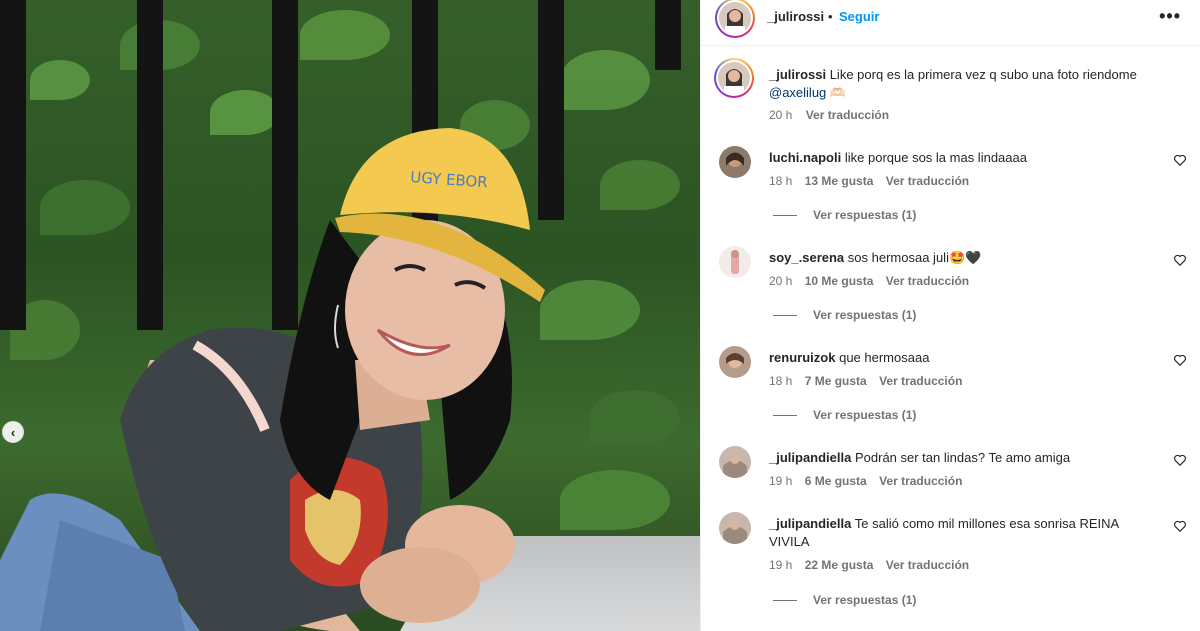 The image size is (1200, 631). What do you see at coordinates (802, 357) in the screenshot?
I see `comment-username: renuruizok` at bounding box center [802, 357].